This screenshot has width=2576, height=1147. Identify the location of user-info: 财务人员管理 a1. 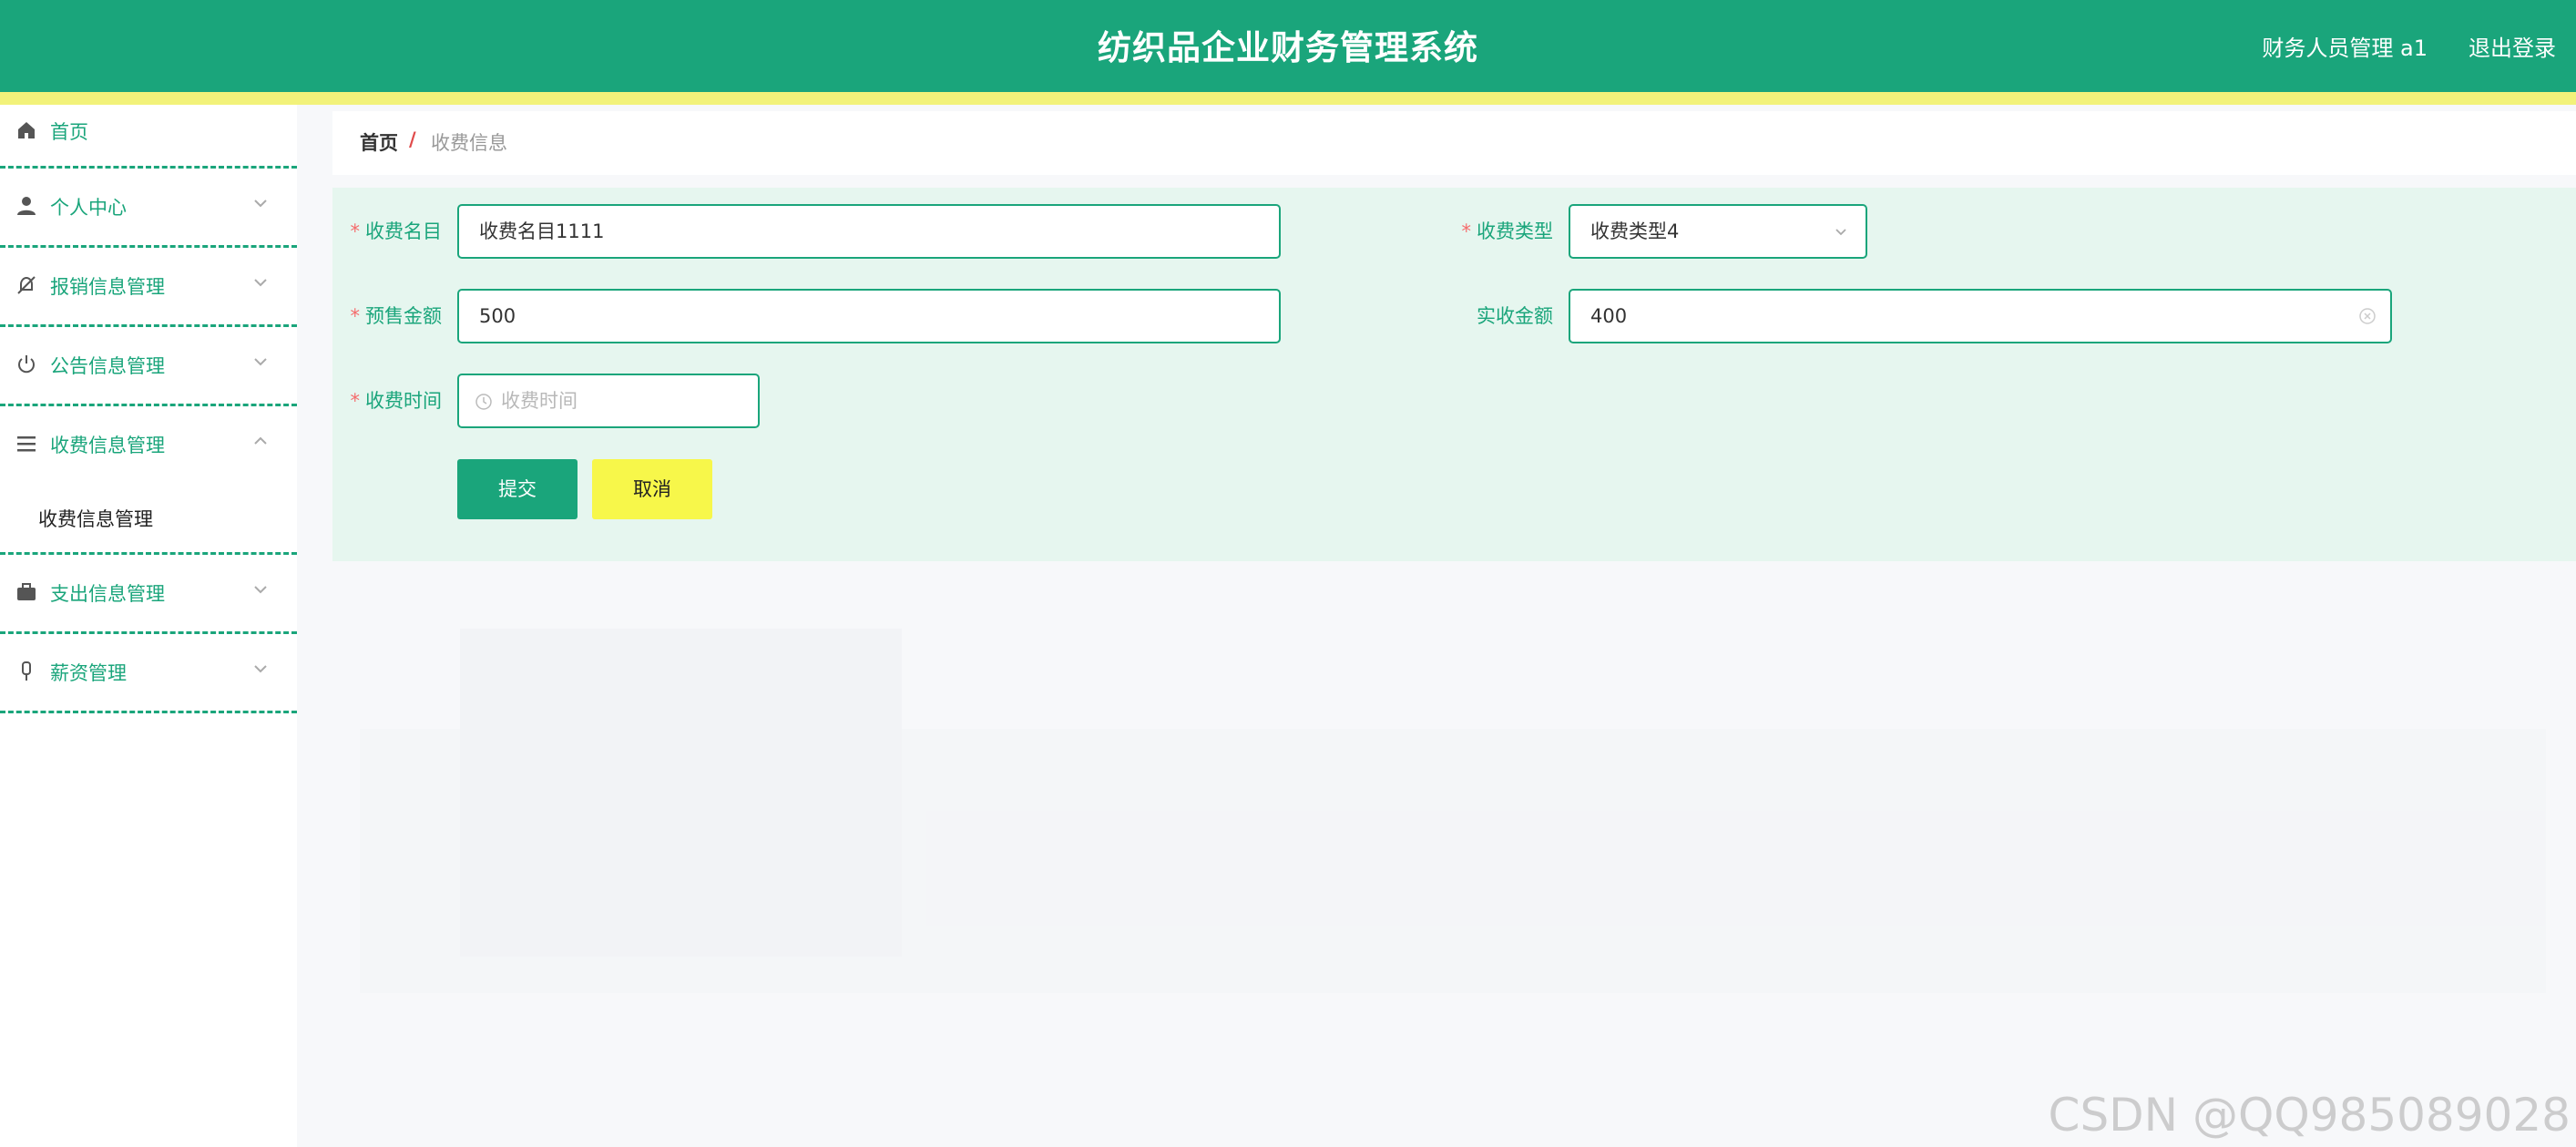
(2345, 48).